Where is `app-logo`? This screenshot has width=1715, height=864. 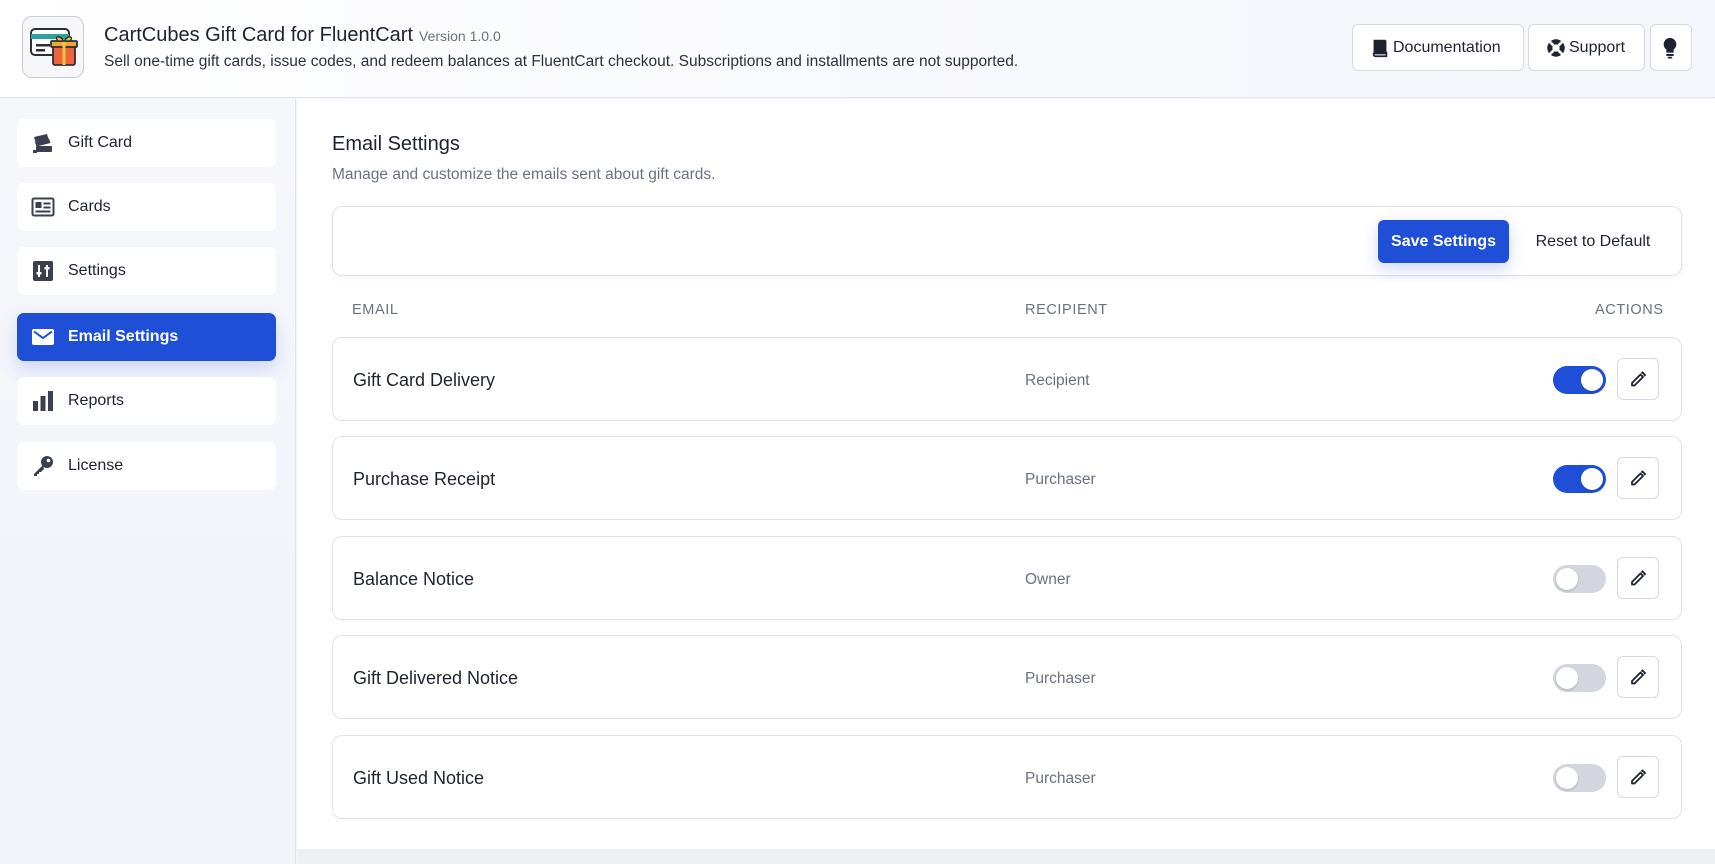
app-logo is located at coordinates (53, 47).